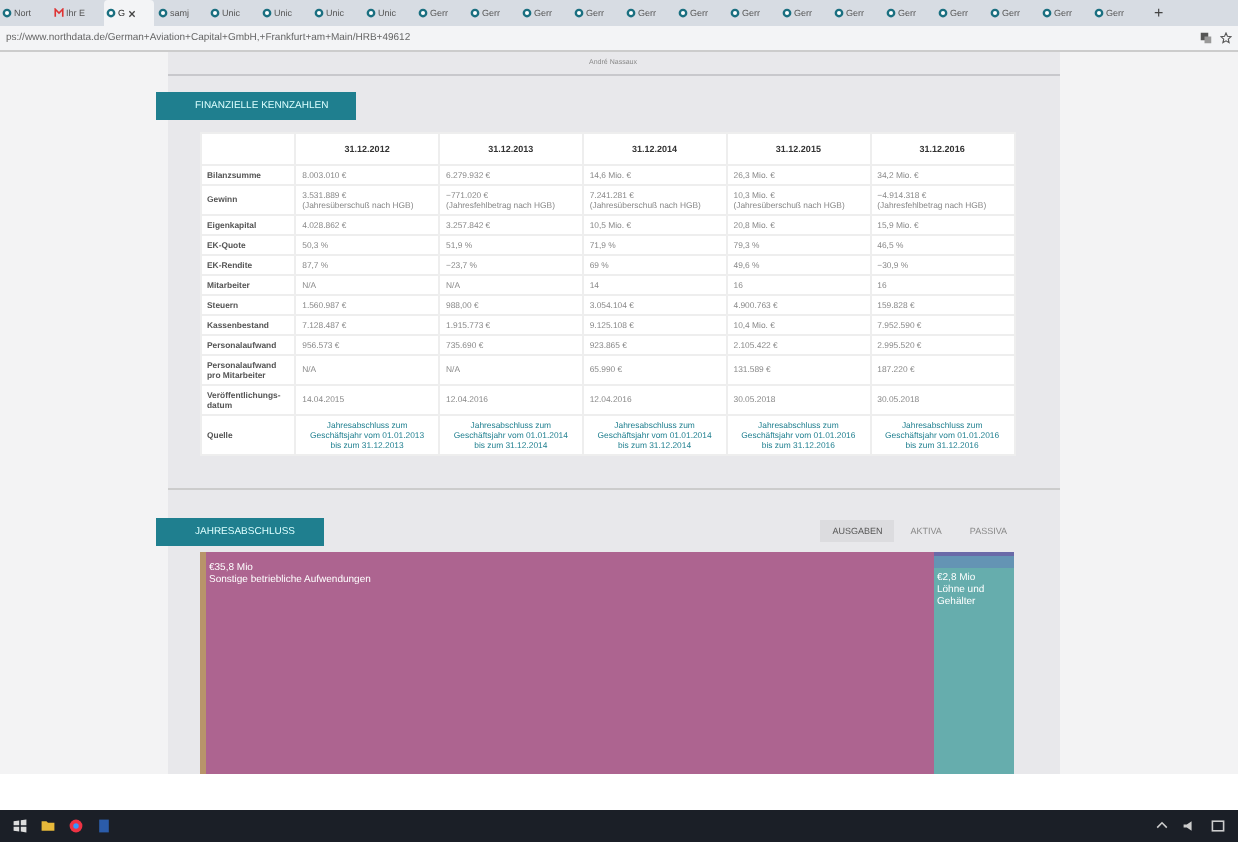  What do you see at coordinates (1159, 13) in the screenshot?
I see `new-tab-button: +` at bounding box center [1159, 13].